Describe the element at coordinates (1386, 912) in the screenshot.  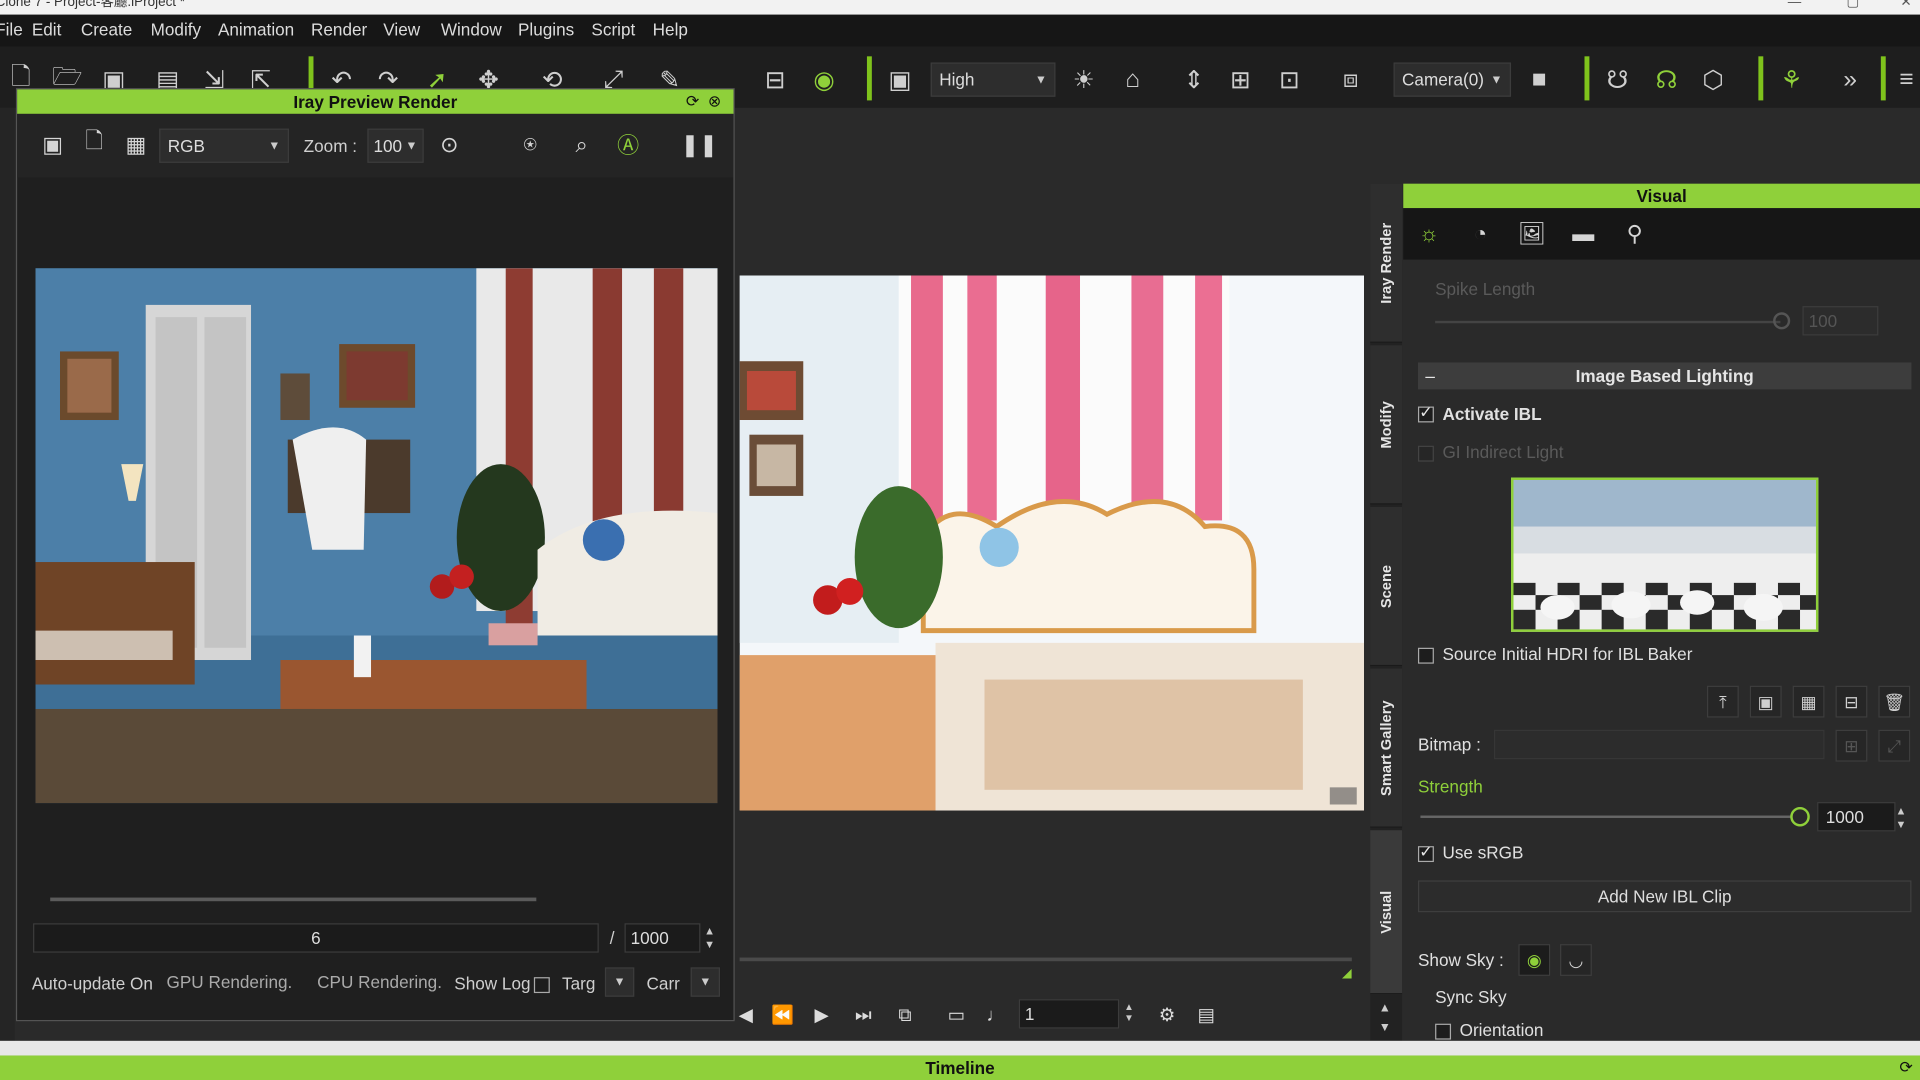
I see `tab-visual: Visual` at that location.